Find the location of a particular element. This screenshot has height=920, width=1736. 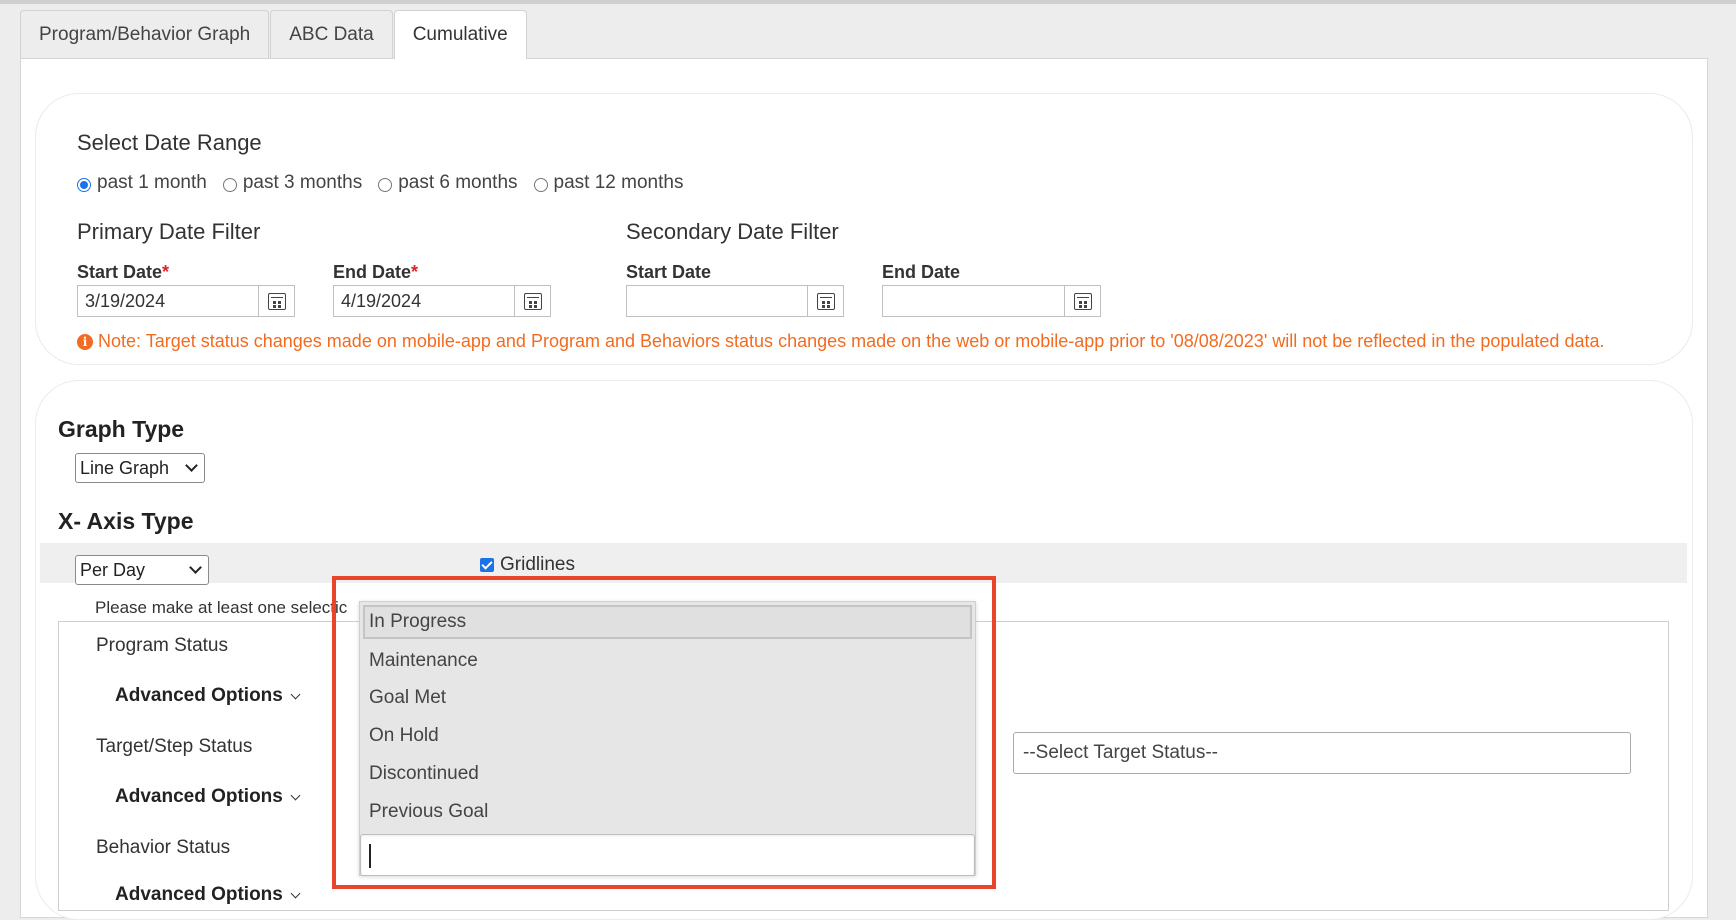

radio-past-6-months: past 6 months is located at coordinates (448, 183).